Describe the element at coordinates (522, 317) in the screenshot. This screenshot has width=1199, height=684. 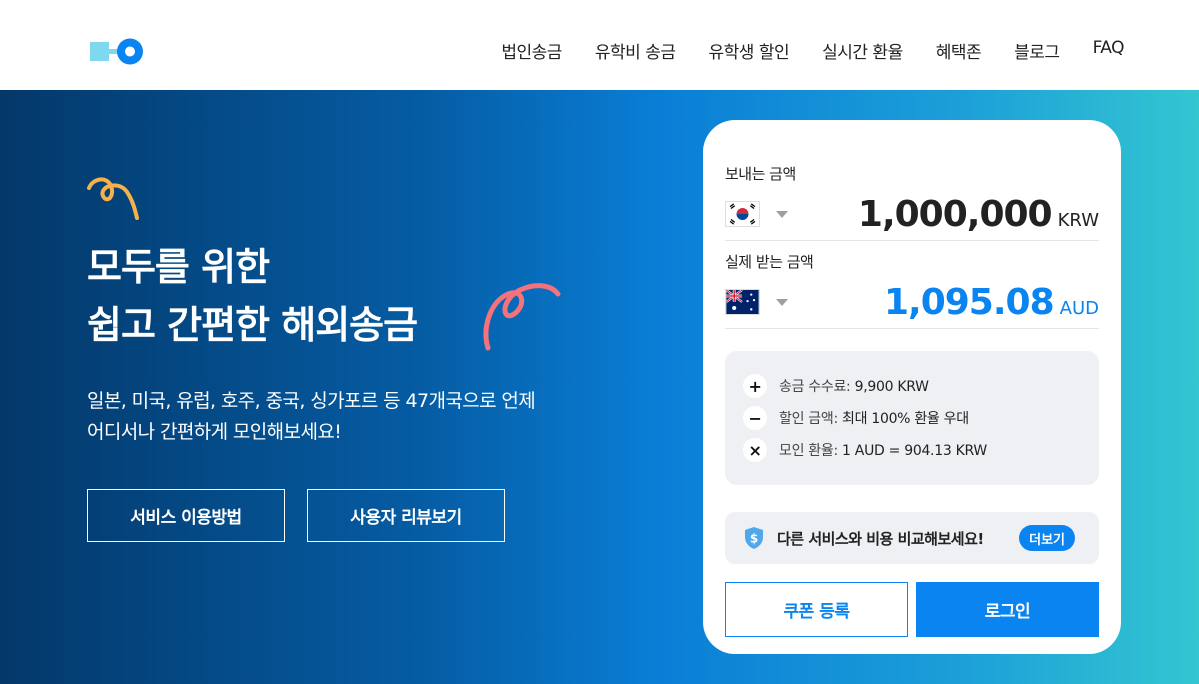
I see `pink-squiggle-decoration` at that location.